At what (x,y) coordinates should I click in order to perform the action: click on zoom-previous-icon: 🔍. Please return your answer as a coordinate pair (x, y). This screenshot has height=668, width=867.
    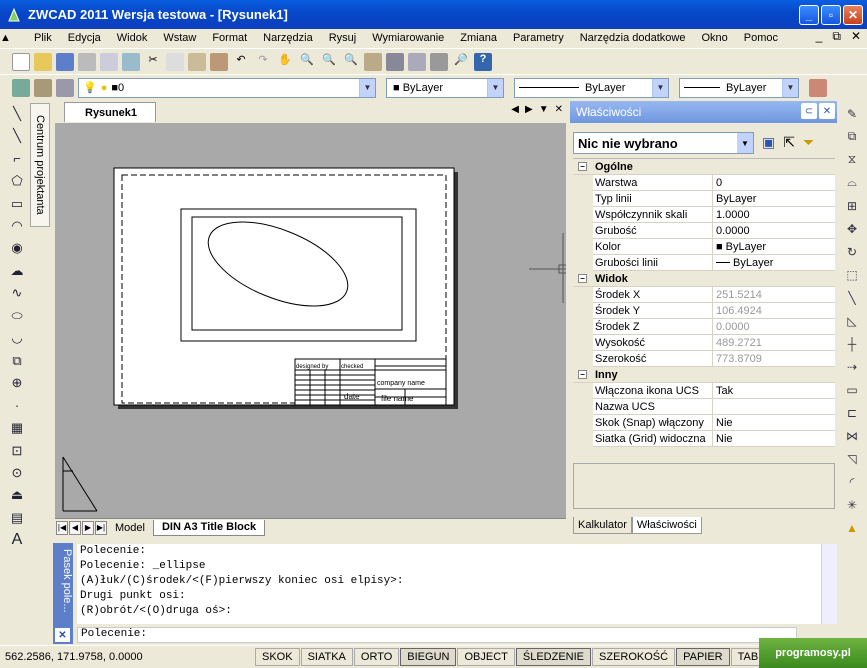
    Looking at the image, I should click on (351, 62).